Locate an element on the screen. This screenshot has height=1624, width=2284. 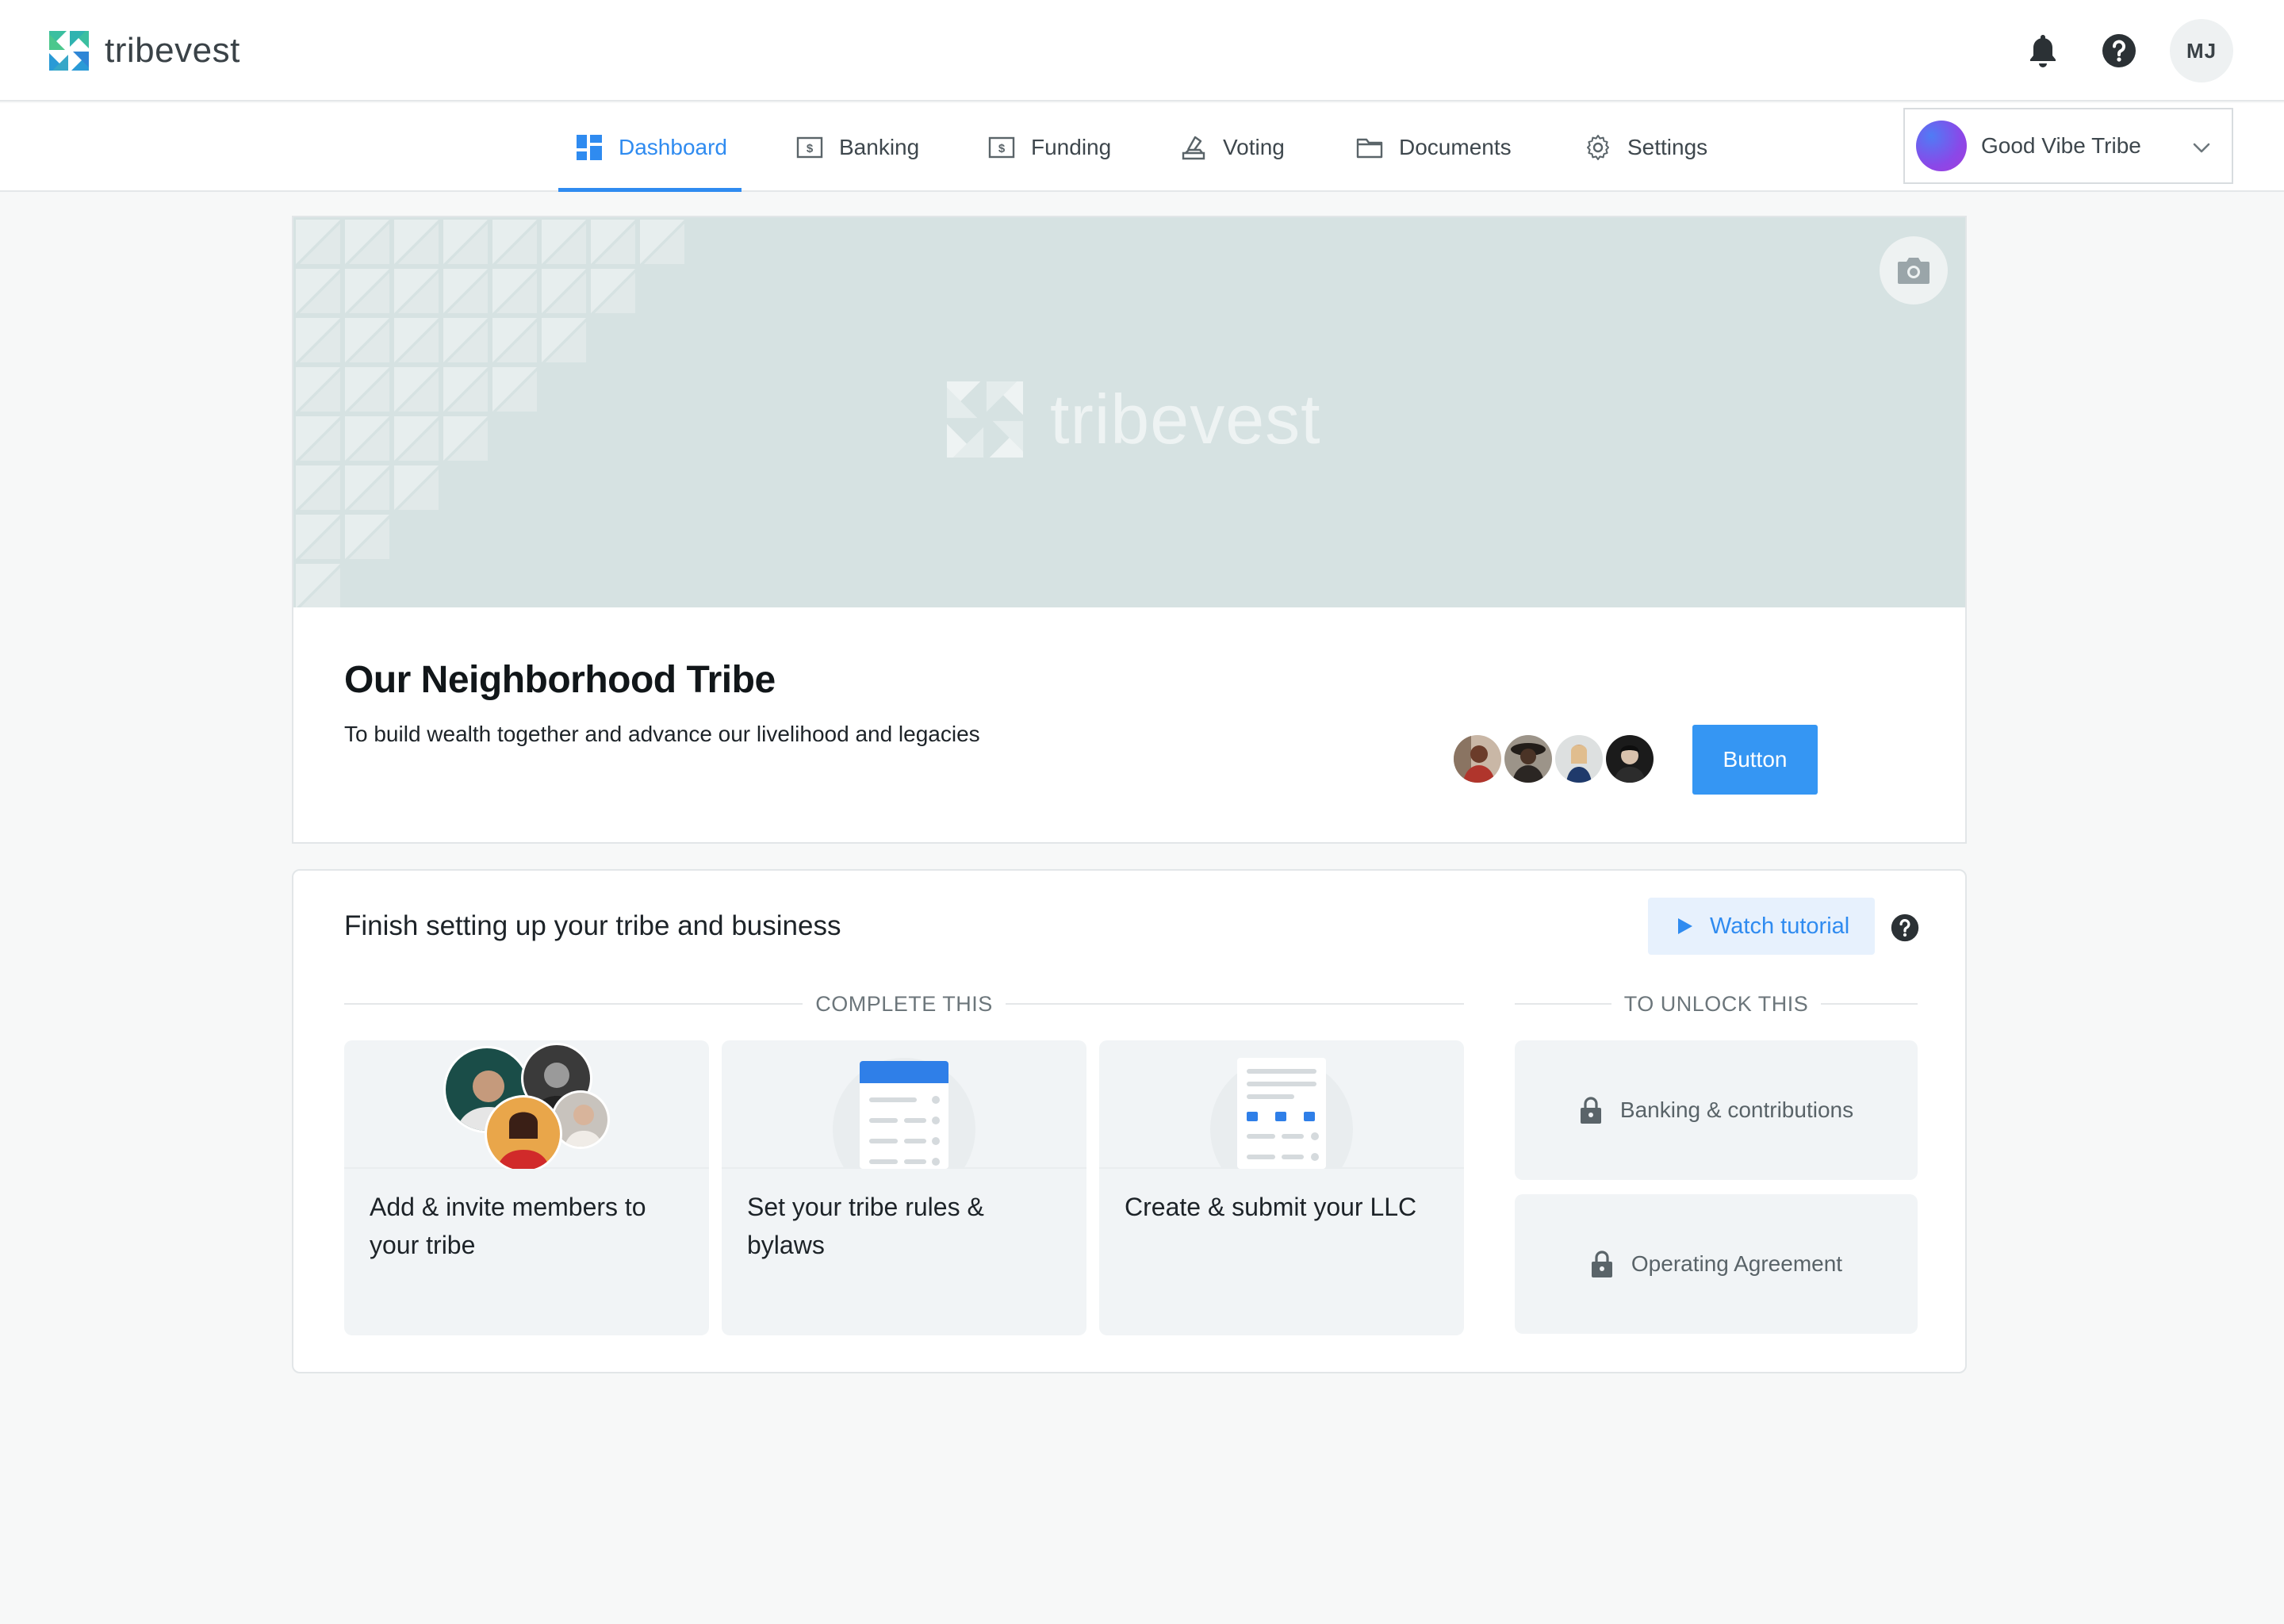
unlock-section-label: TO UNLOCK THIS is located at coordinates (1716, 1004).